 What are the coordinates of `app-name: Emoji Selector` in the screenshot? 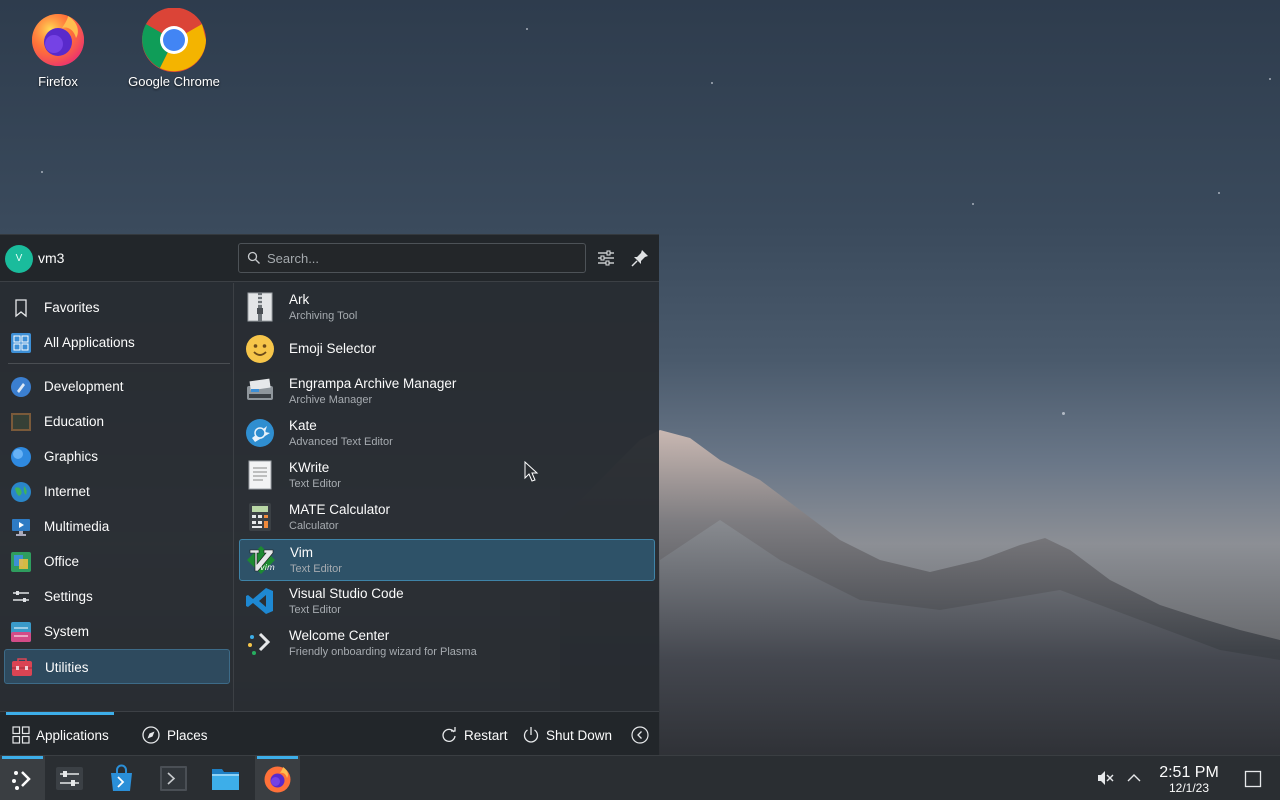 It's located at (333, 348).